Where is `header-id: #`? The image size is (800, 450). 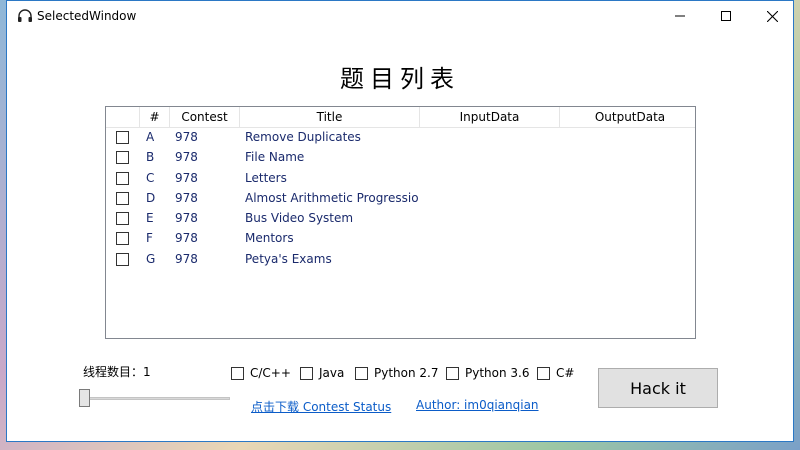
header-id: # is located at coordinates (155, 117).